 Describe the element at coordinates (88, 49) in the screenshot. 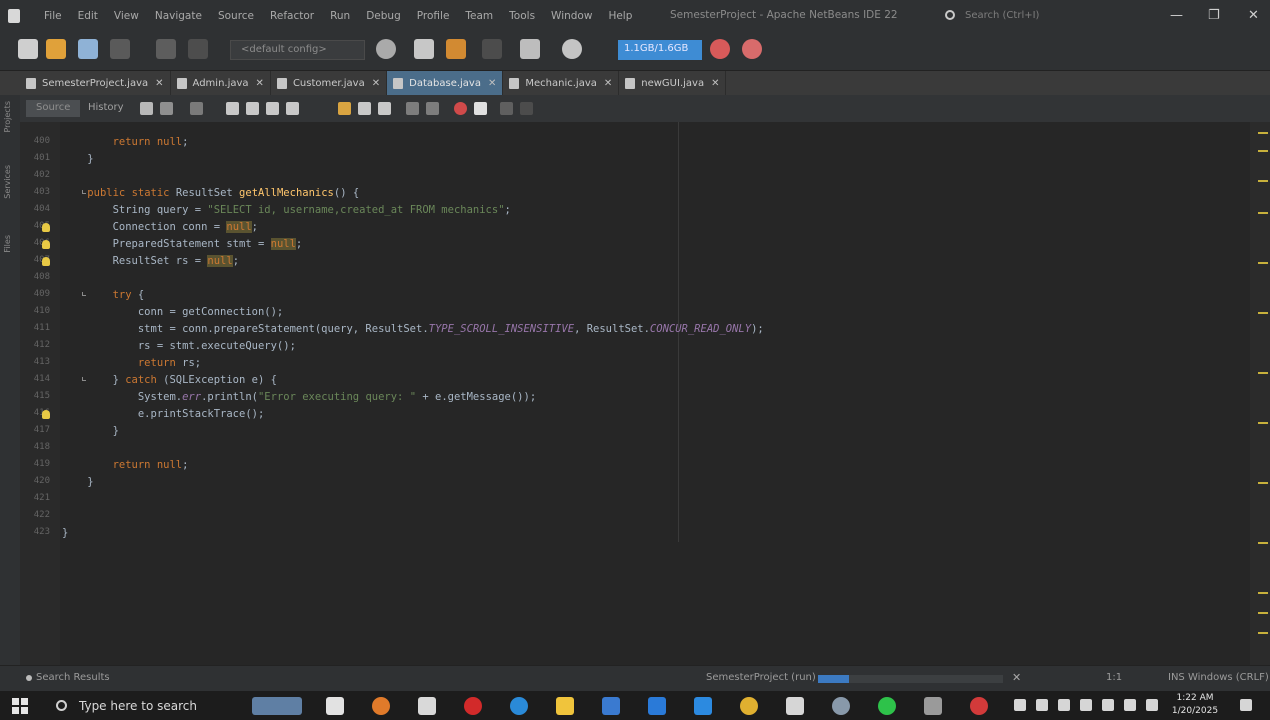

I see `open-project-icon` at that location.